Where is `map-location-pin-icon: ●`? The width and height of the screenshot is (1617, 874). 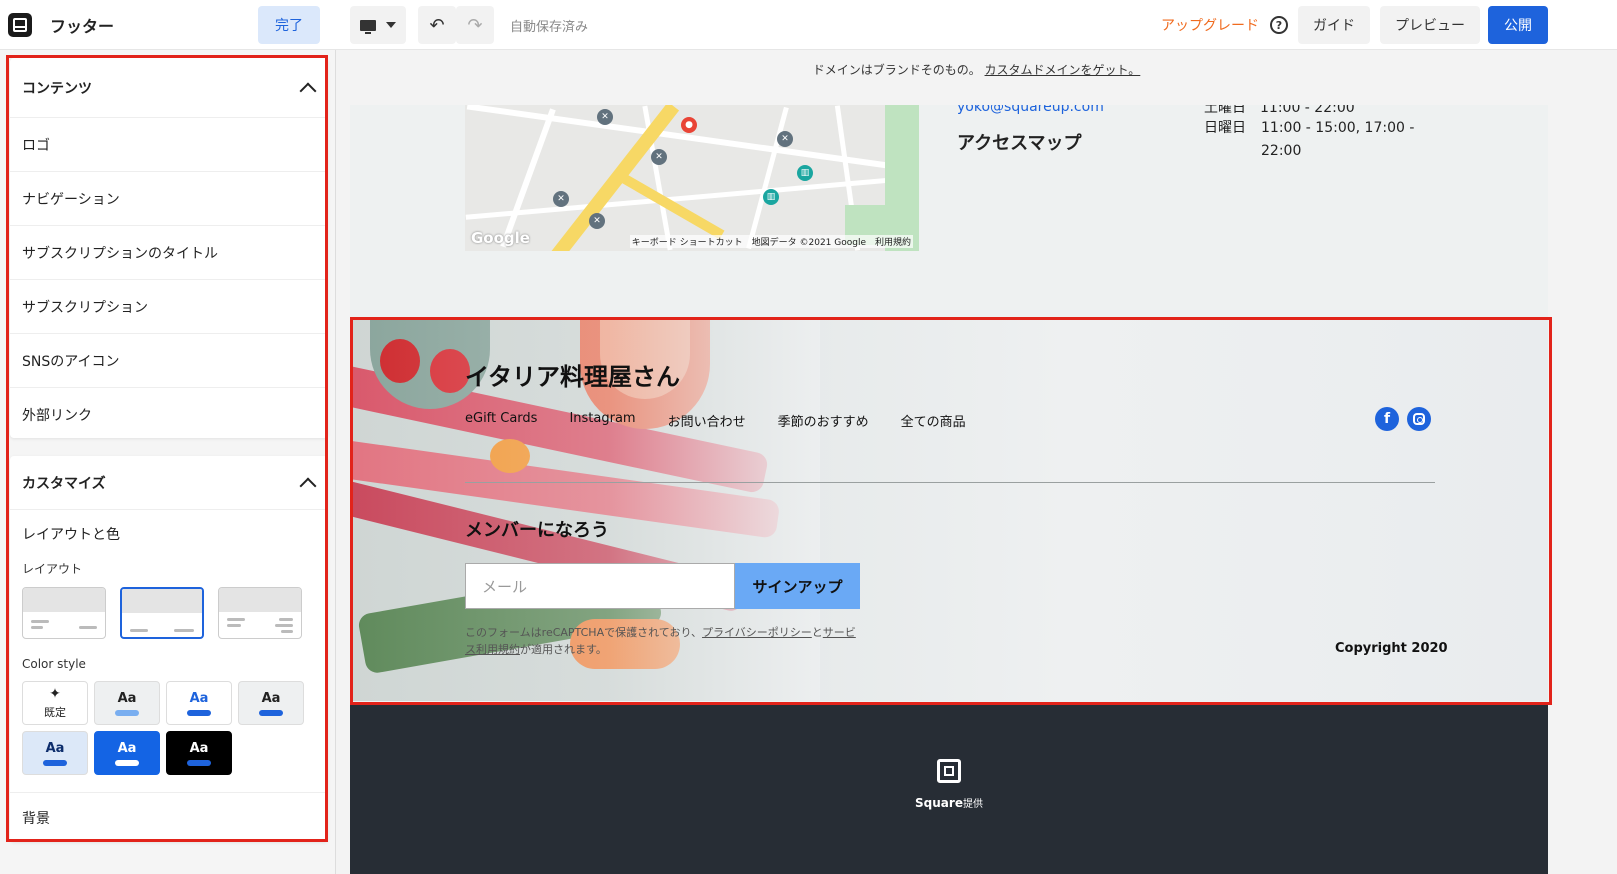 map-location-pin-icon: ● is located at coordinates (689, 125).